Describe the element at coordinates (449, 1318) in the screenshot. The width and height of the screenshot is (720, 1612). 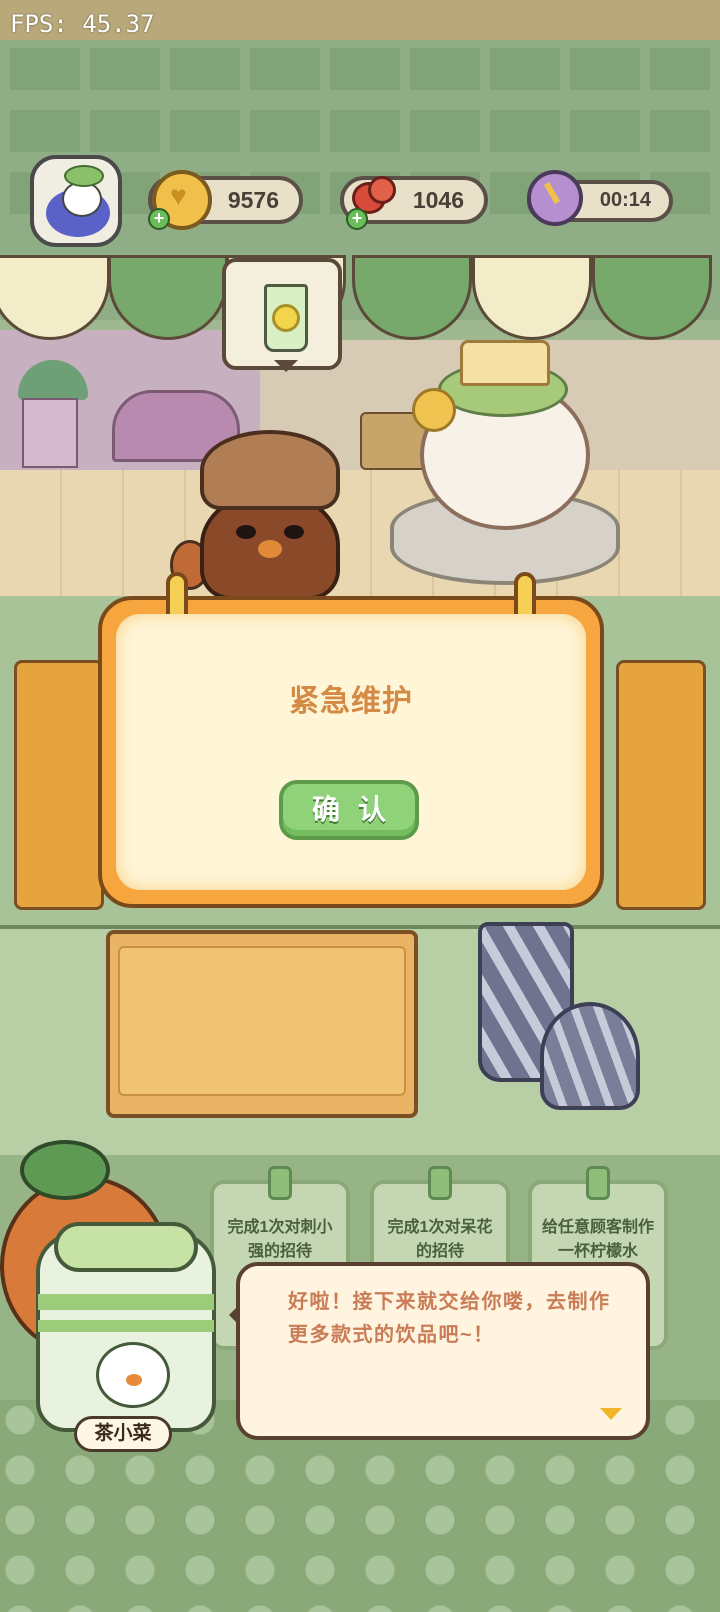
I see `guide-dialog-text: 好啦！接下来就交给你喽，去制作更多款式的饮品吧~！` at that location.